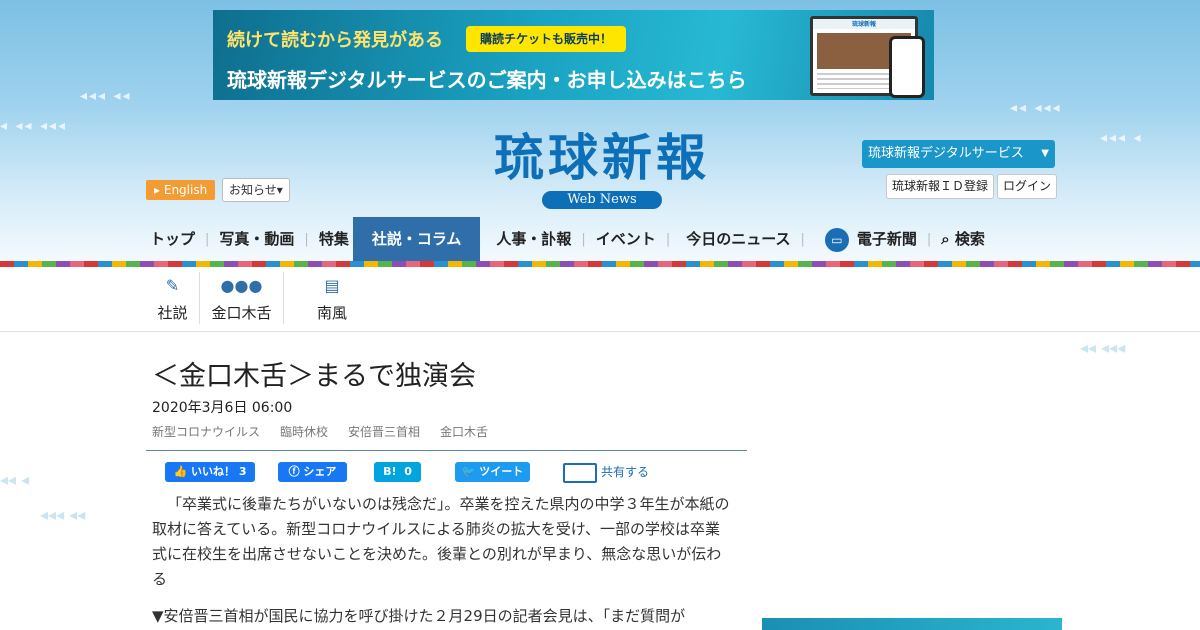 The image size is (1200, 630). Describe the element at coordinates (173, 298) in the screenshot. I see `subnav-item-editorial: ✎ 社説` at that location.